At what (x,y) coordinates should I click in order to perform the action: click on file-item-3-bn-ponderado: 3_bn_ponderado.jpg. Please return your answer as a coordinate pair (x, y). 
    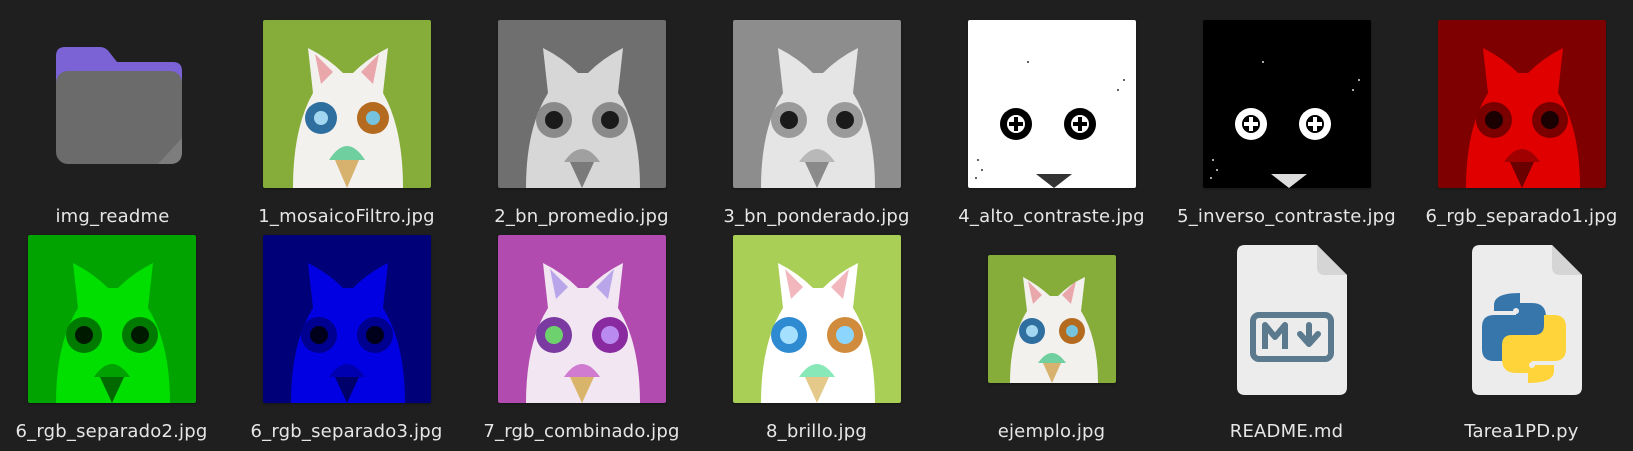
    Looking at the image, I should click on (816, 127).